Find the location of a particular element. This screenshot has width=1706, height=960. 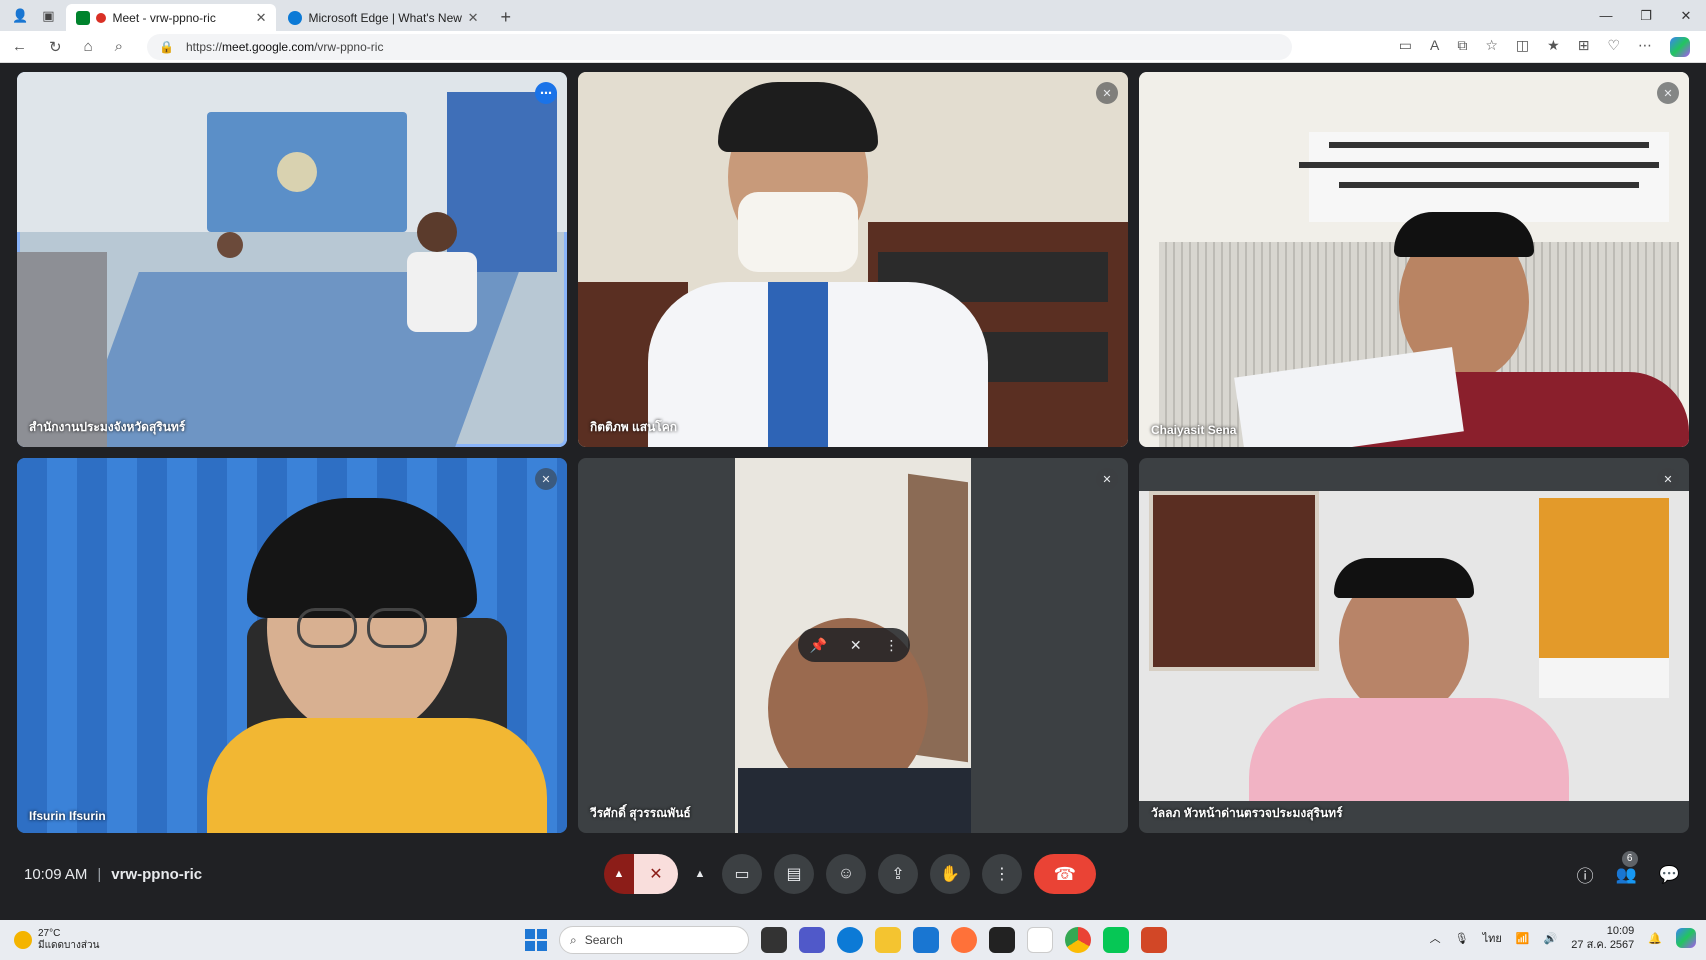

emoji-reaction-button: ☺ is located at coordinates (846, 874).